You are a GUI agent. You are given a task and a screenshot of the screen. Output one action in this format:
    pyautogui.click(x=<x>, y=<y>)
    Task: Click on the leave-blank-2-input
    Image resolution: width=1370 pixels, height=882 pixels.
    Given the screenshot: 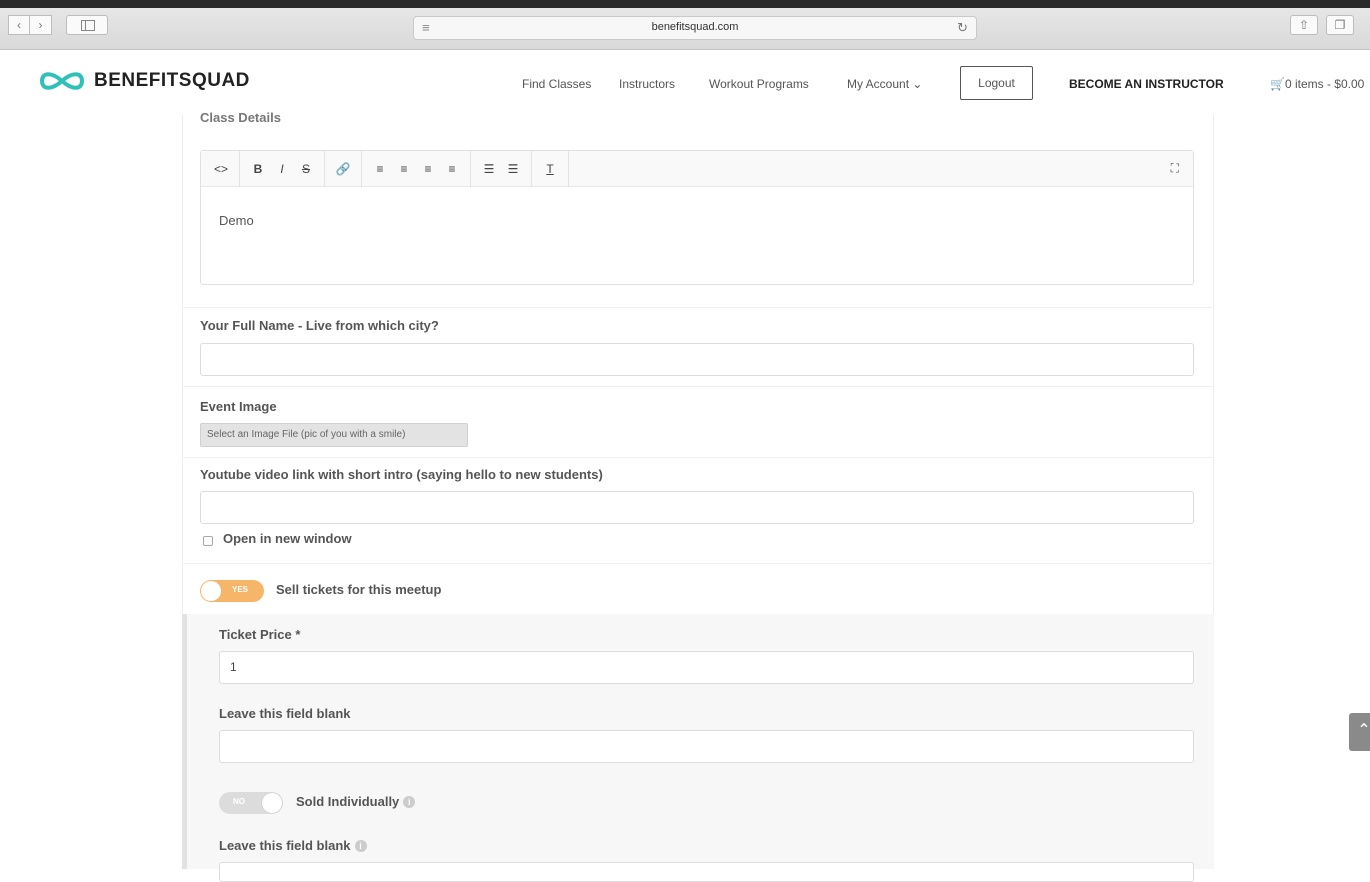 What is the action you would take?
    pyautogui.click(x=706, y=872)
    